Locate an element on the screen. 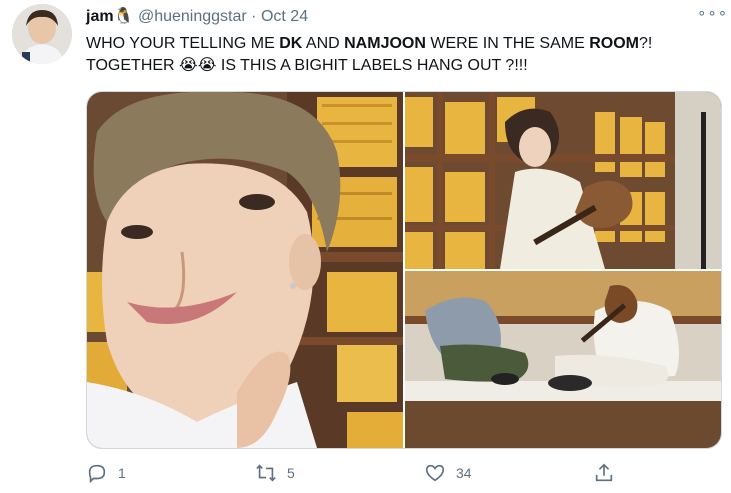  timestamp: Oct 24 is located at coordinates (284, 16).